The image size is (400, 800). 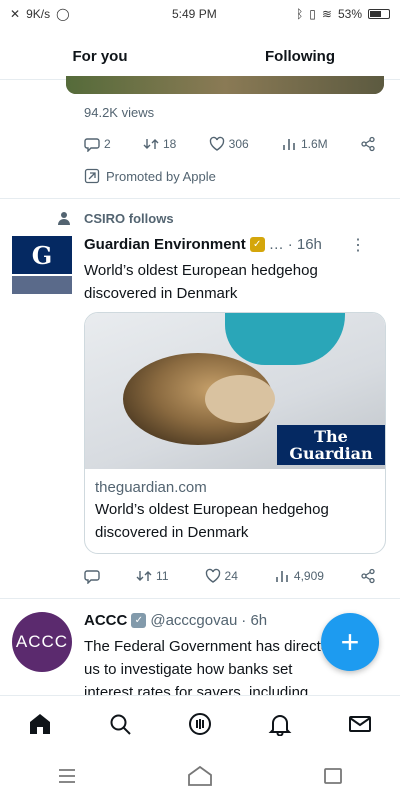 What do you see at coordinates (305, 244) in the screenshot?
I see `tweet-time: · 16h` at bounding box center [305, 244].